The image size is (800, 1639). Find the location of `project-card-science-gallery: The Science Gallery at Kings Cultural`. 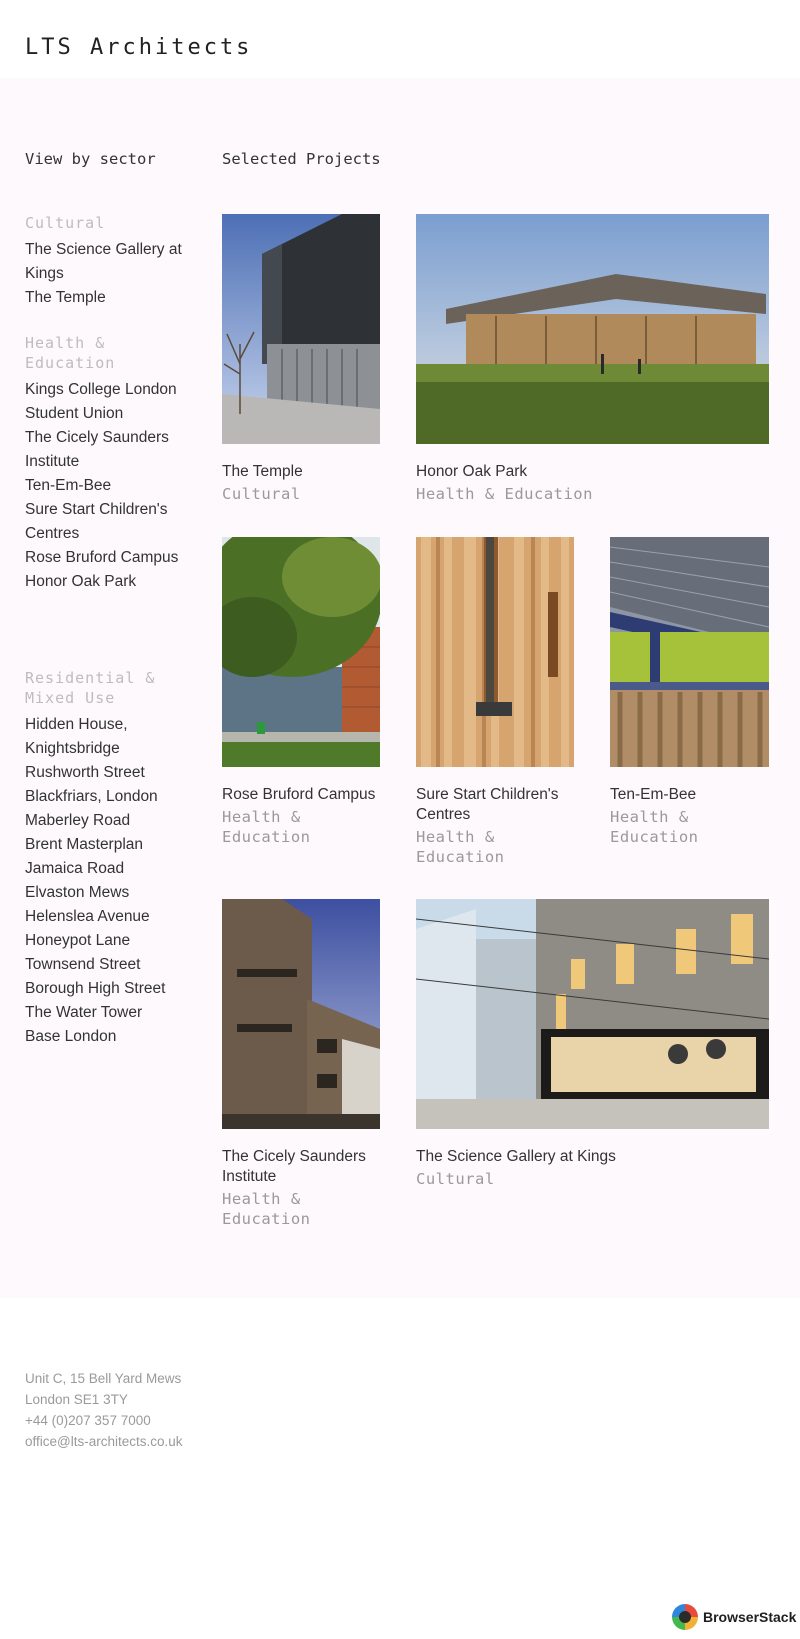

project-card-science-gallery: The Science Gallery at Kings Cultural is located at coordinates (592, 1044).